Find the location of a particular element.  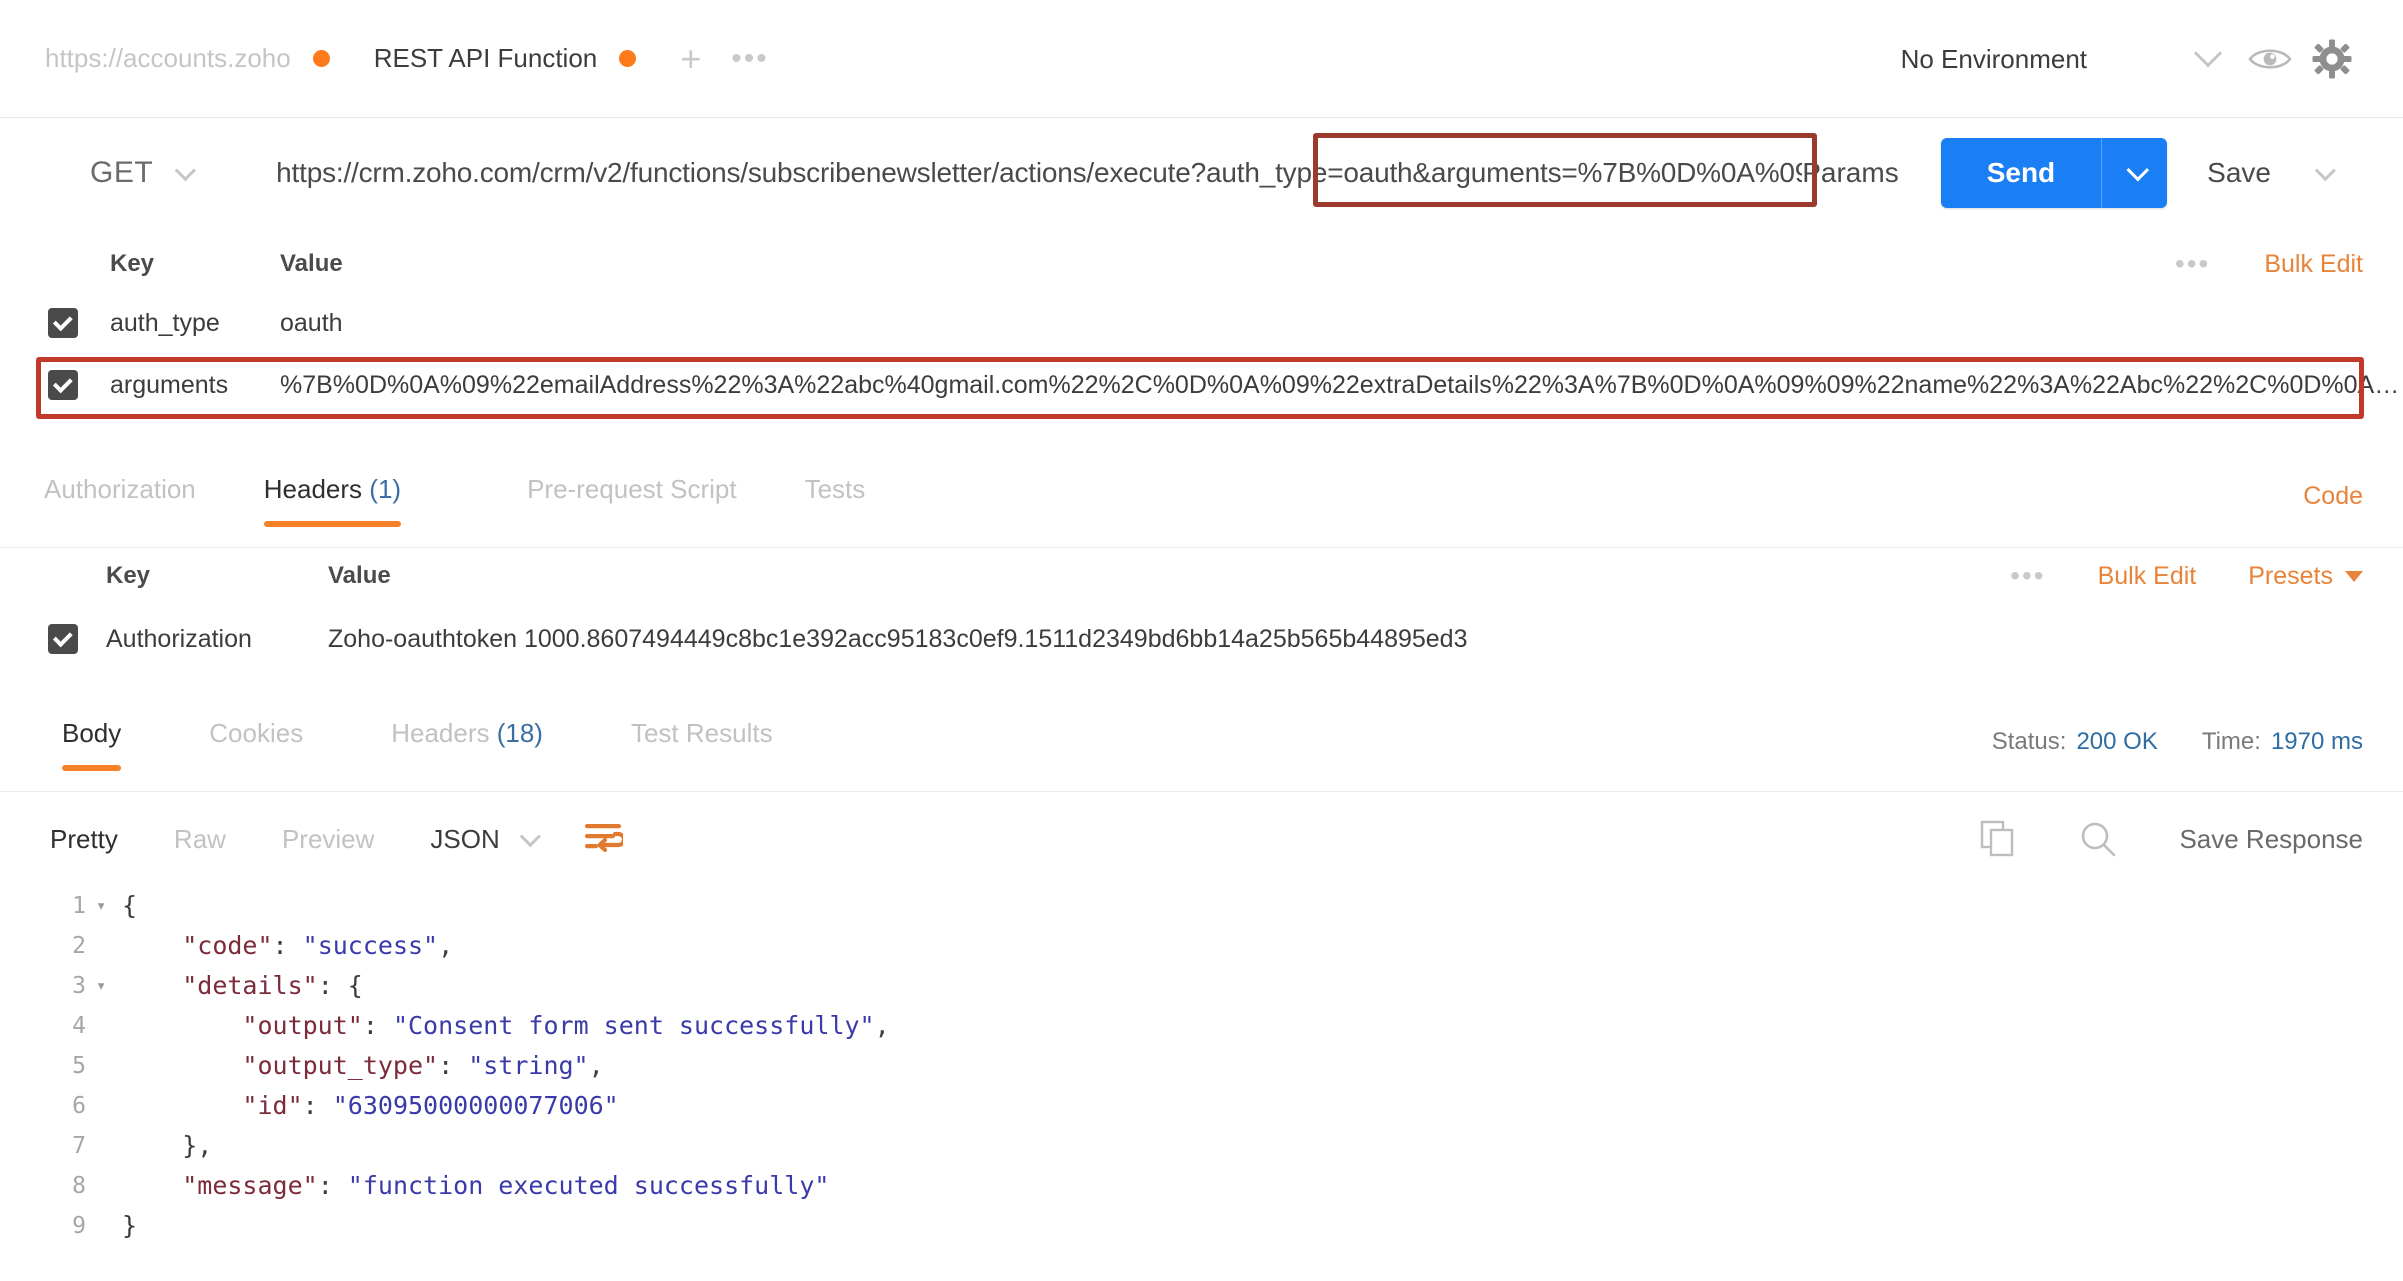

status-badge: Status: 200 OK is located at coordinates (2075, 742).